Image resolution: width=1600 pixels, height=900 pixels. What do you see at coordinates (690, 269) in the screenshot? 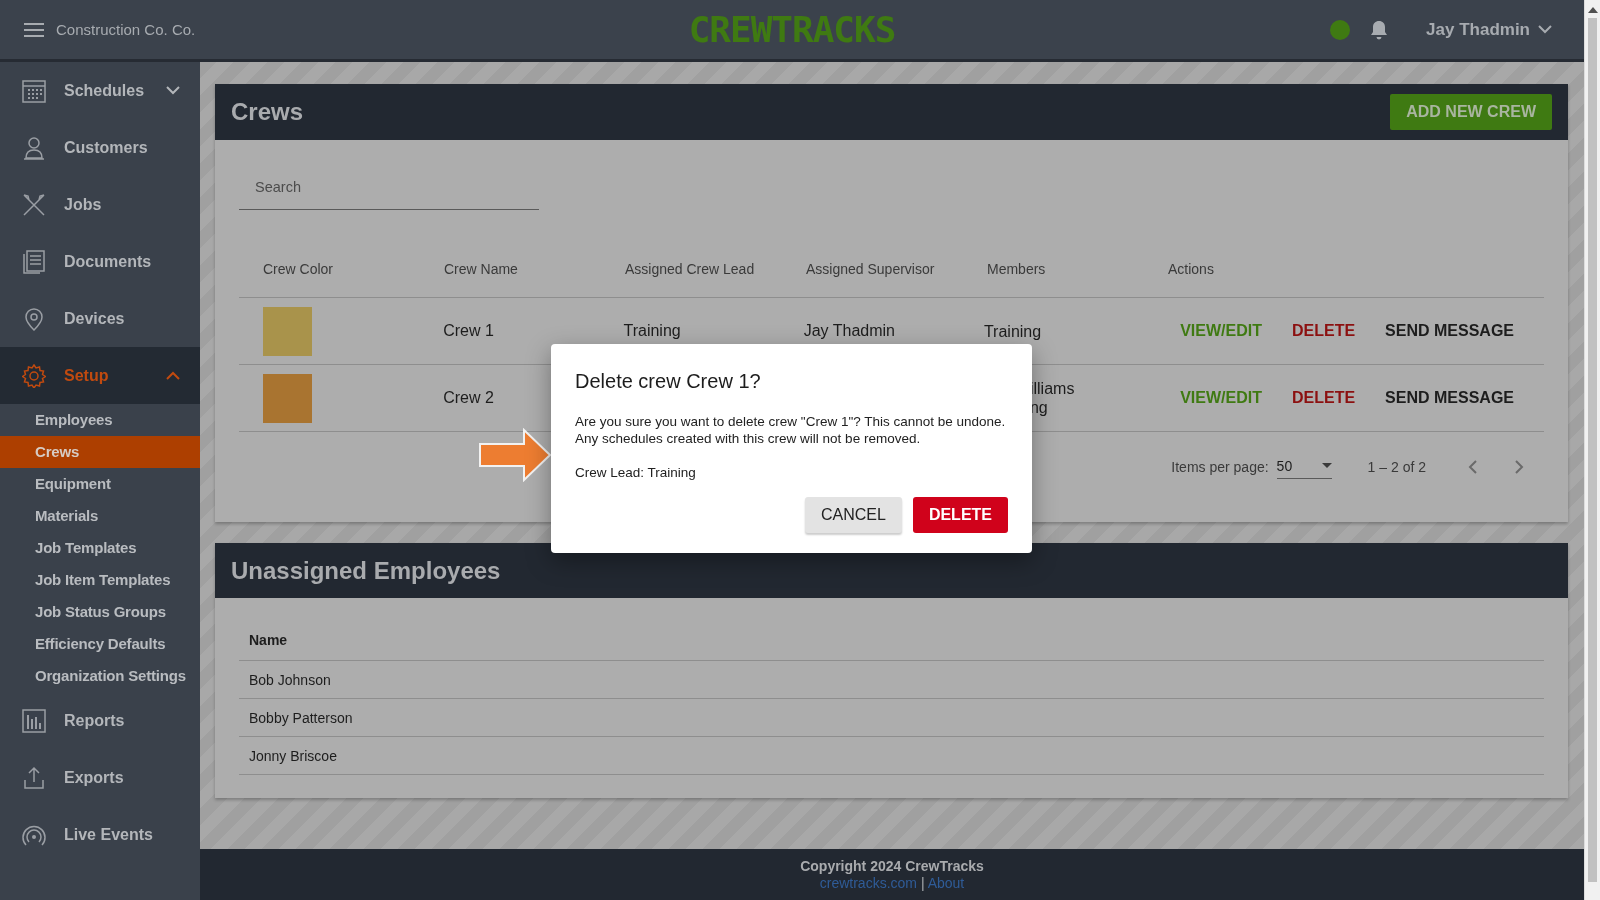
I see `column-header: Assigned Crew Lead` at bounding box center [690, 269].